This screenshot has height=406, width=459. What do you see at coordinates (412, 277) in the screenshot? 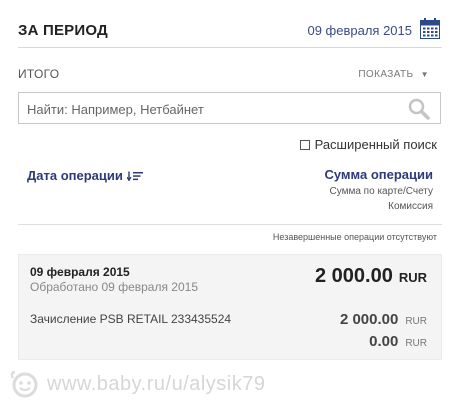
I see `operation-total-currency: RUR` at bounding box center [412, 277].